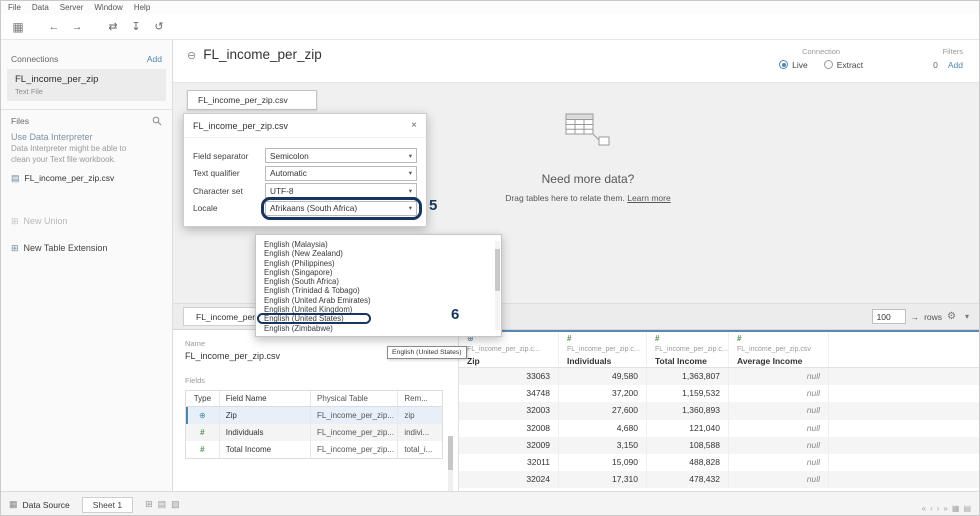 Image resolution: width=980 pixels, height=516 pixels. Describe the element at coordinates (490, 503) in the screenshot. I see `statusbar: ▦ Data Source Sheet 1 ⊞ ▤ ▧ « ‹ › » ▦ ▤` at that location.